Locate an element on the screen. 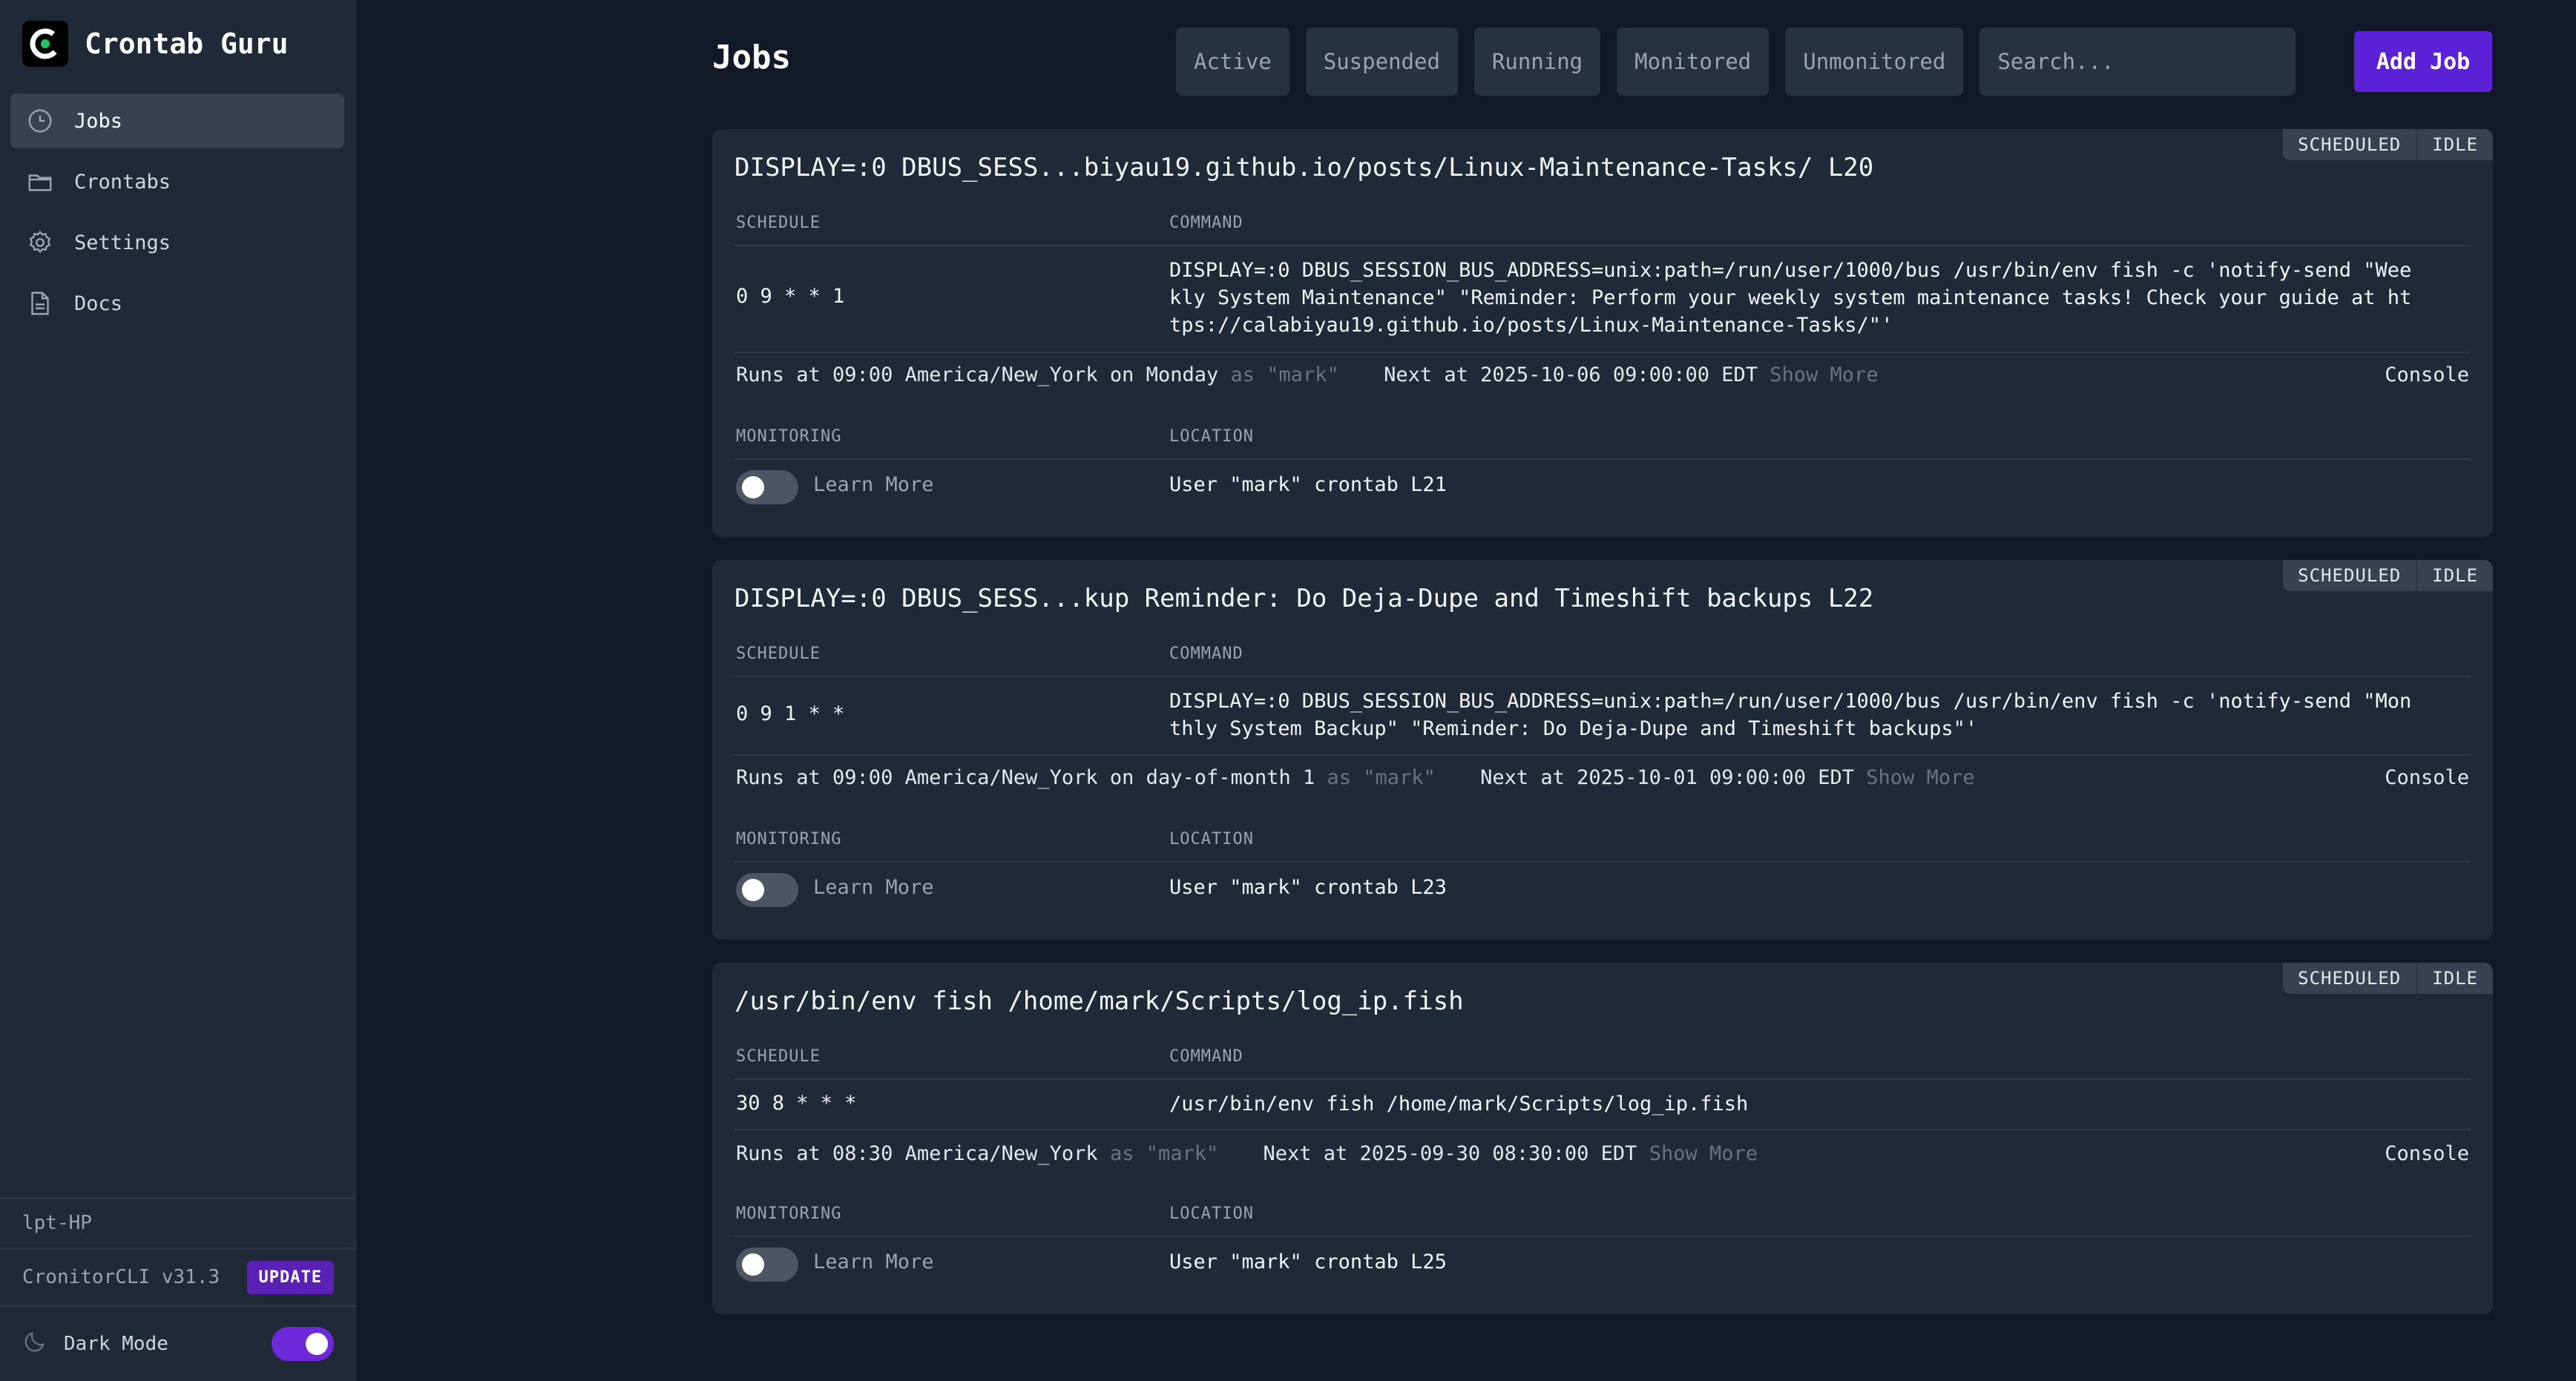 The image size is (2576, 1381). app-name: Crontab Guru is located at coordinates (187, 43).